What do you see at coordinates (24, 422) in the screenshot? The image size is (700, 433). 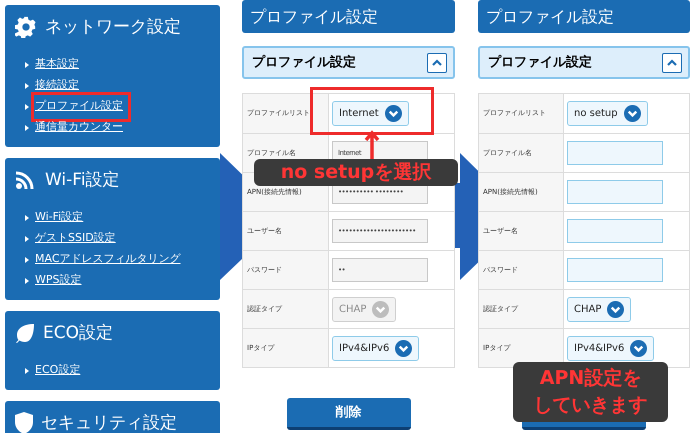 I see `shield-icon` at bounding box center [24, 422].